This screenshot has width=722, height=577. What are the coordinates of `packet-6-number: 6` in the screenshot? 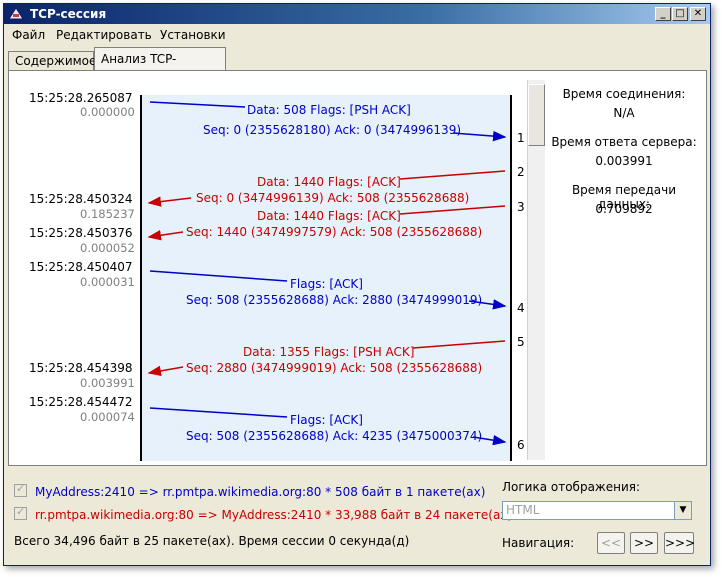 It's located at (521, 445).